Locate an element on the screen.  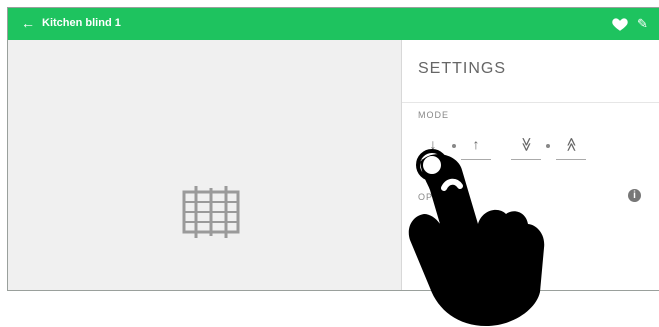
mode-label: MODE is located at coordinates (433, 115).